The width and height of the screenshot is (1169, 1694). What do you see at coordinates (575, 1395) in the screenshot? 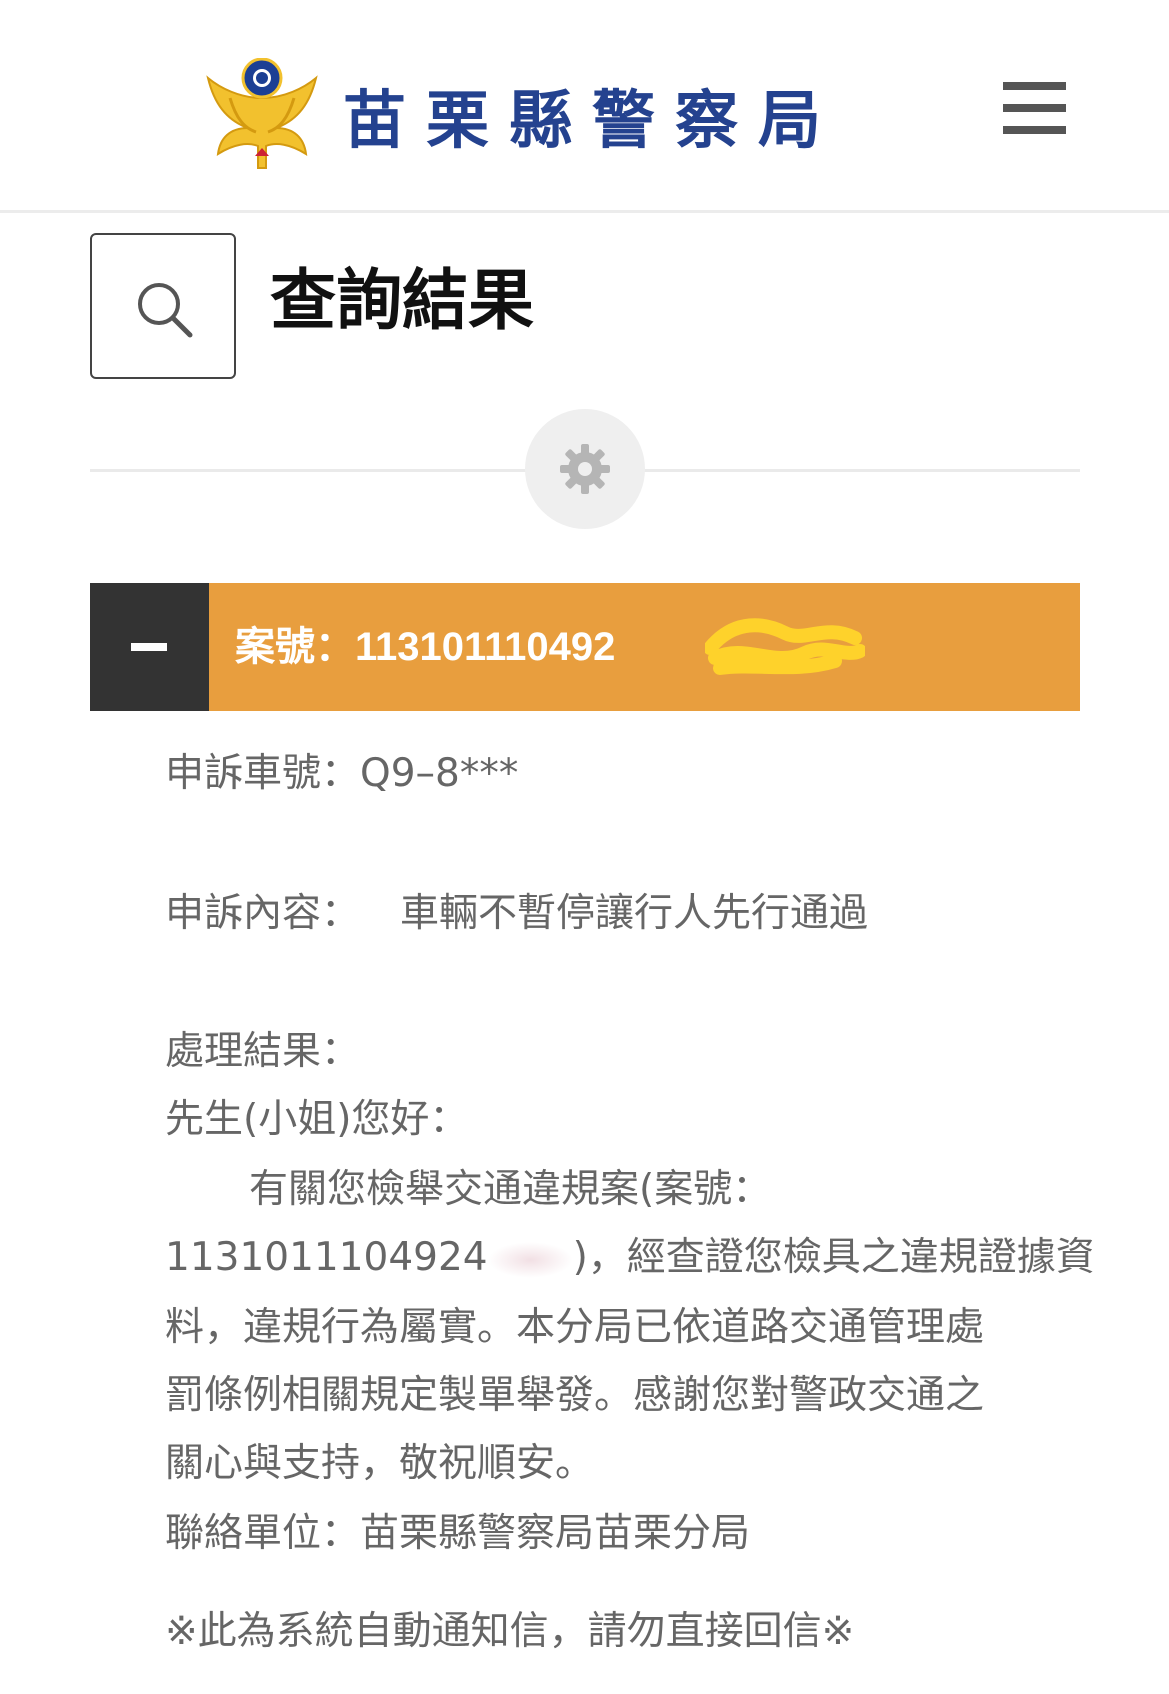
I see `body-line-4: 罰條例相關規定製單舉發。感謝您對警政交通之` at bounding box center [575, 1395].